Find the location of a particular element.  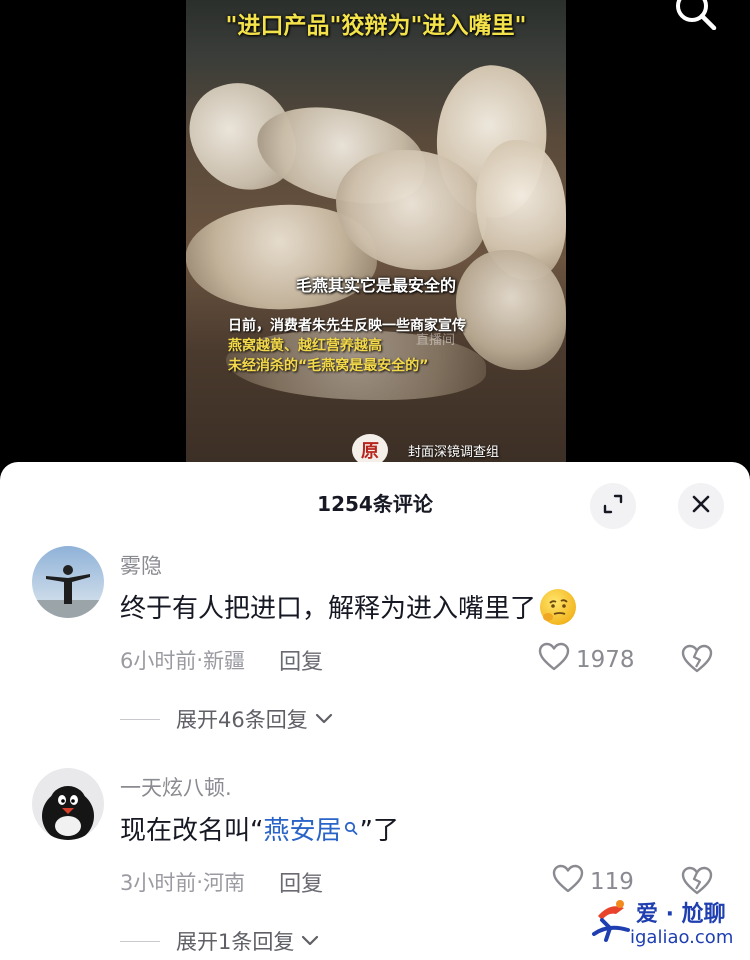

caption-line: 未经消杀的“毛燕窝是最安全的” is located at coordinates (328, 366).